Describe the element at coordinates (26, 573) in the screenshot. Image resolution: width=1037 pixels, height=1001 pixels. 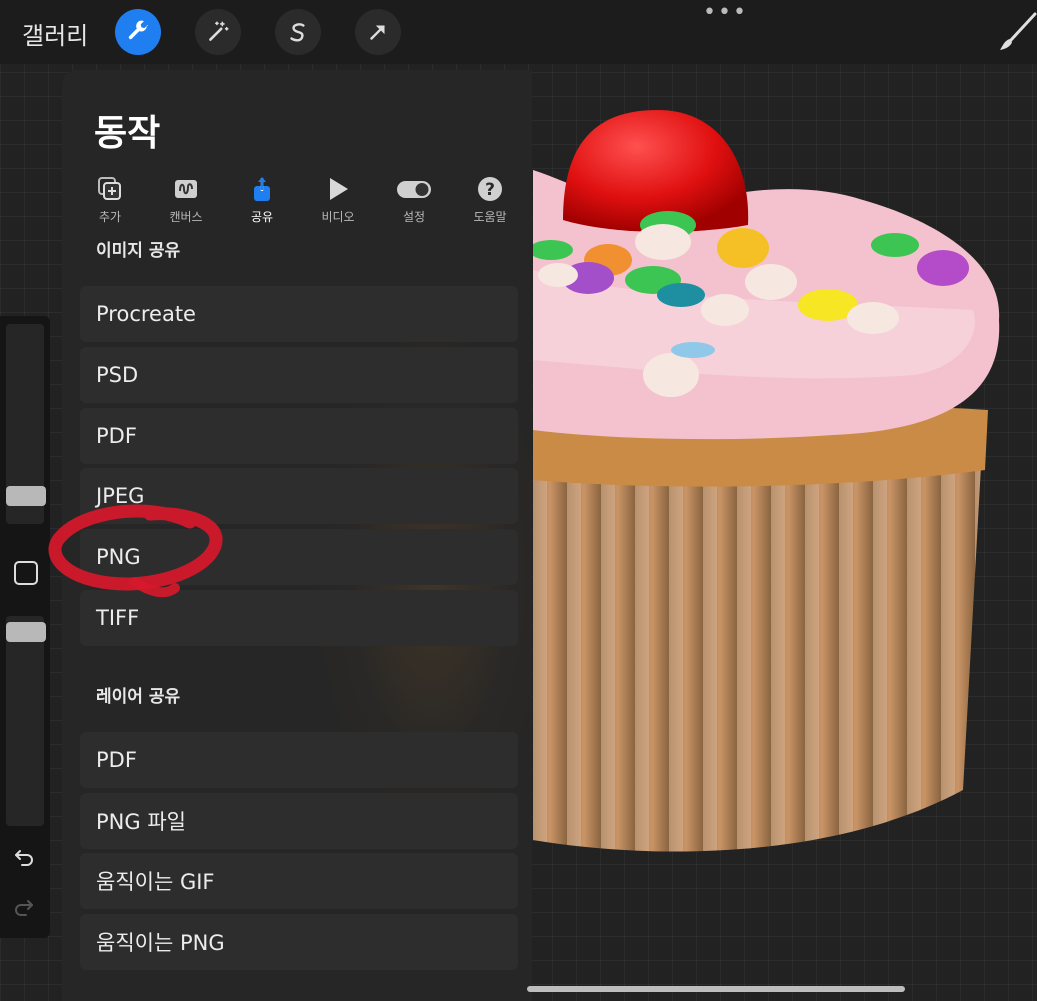
I see `modify-button` at that location.